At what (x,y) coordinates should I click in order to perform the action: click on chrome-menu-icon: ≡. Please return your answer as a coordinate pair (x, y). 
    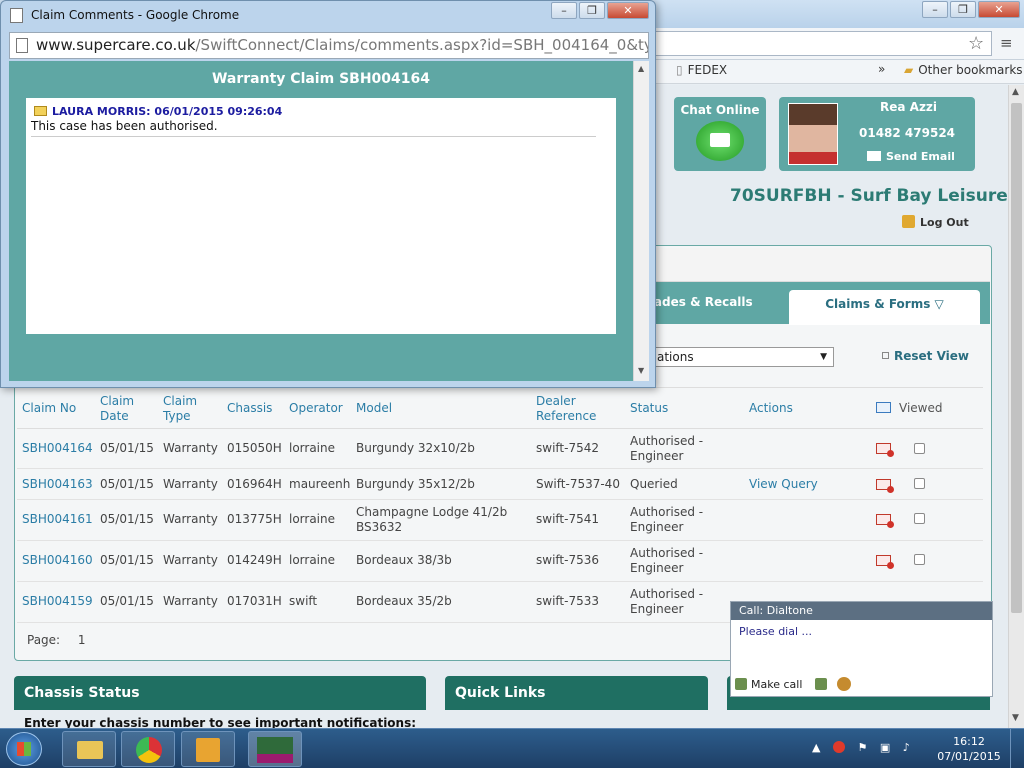
    Looking at the image, I should click on (1006, 43).